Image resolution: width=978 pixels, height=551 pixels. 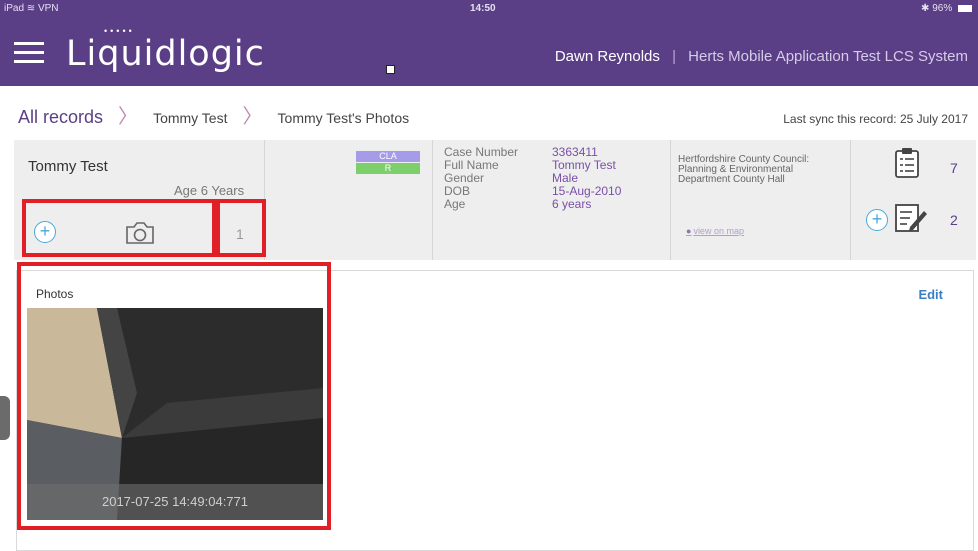 What do you see at coordinates (875, 119) in the screenshot?
I see `last-sync-text: Last sync this record: 25 July 2017` at bounding box center [875, 119].